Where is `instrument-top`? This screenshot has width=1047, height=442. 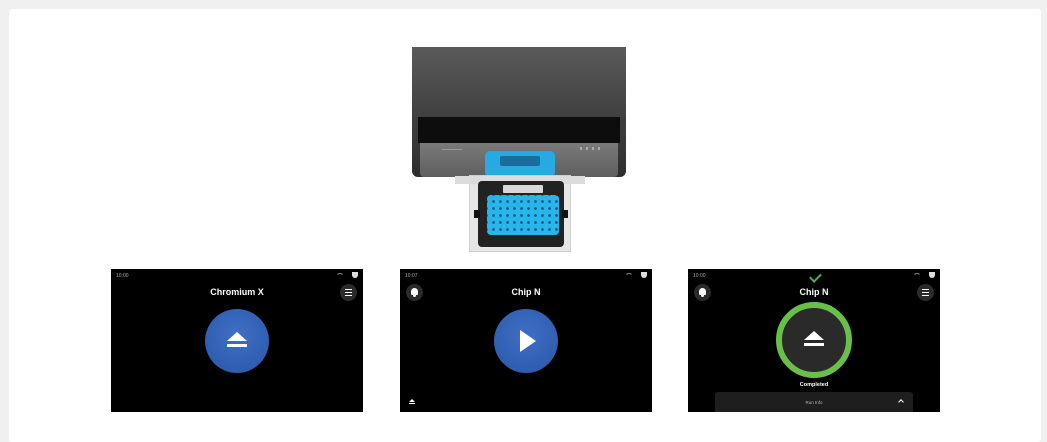 instrument-top is located at coordinates (519, 82).